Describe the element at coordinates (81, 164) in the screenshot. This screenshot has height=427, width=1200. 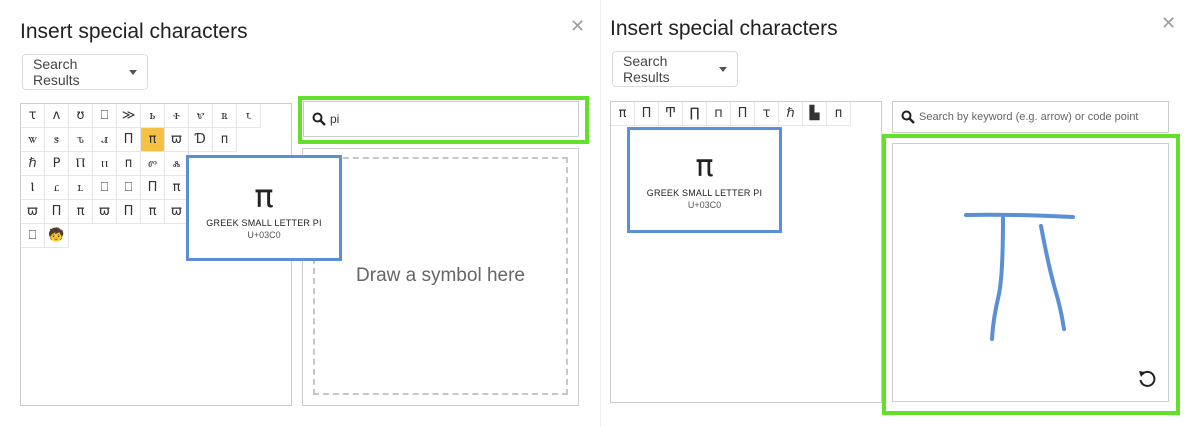
I see `character-cell: Ⲡ` at that location.